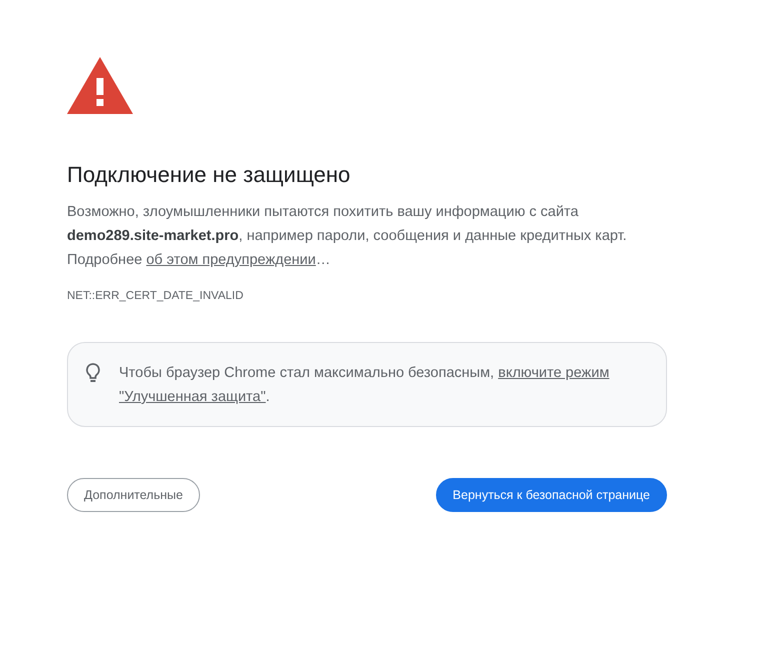 This screenshot has height=645, width=769. What do you see at coordinates (554, 373) in the screenshot?
I see `enhanced-protection-link: включите режим` at bounding box center [554, 373].